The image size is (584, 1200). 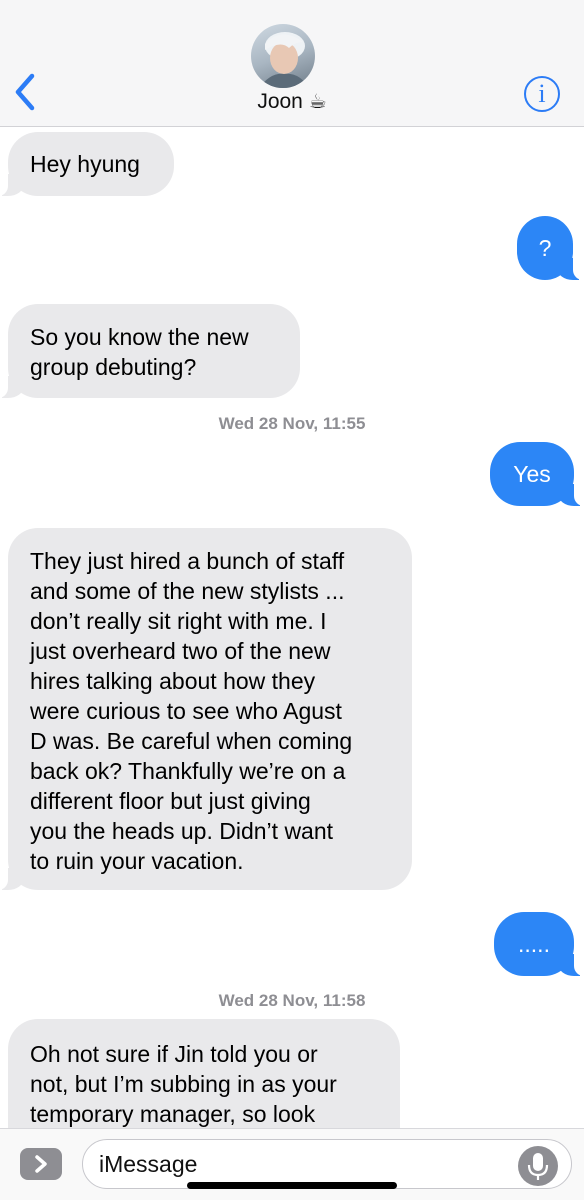 I want to click on message-incoming: Hey hyung, so click(x=87, y=164).